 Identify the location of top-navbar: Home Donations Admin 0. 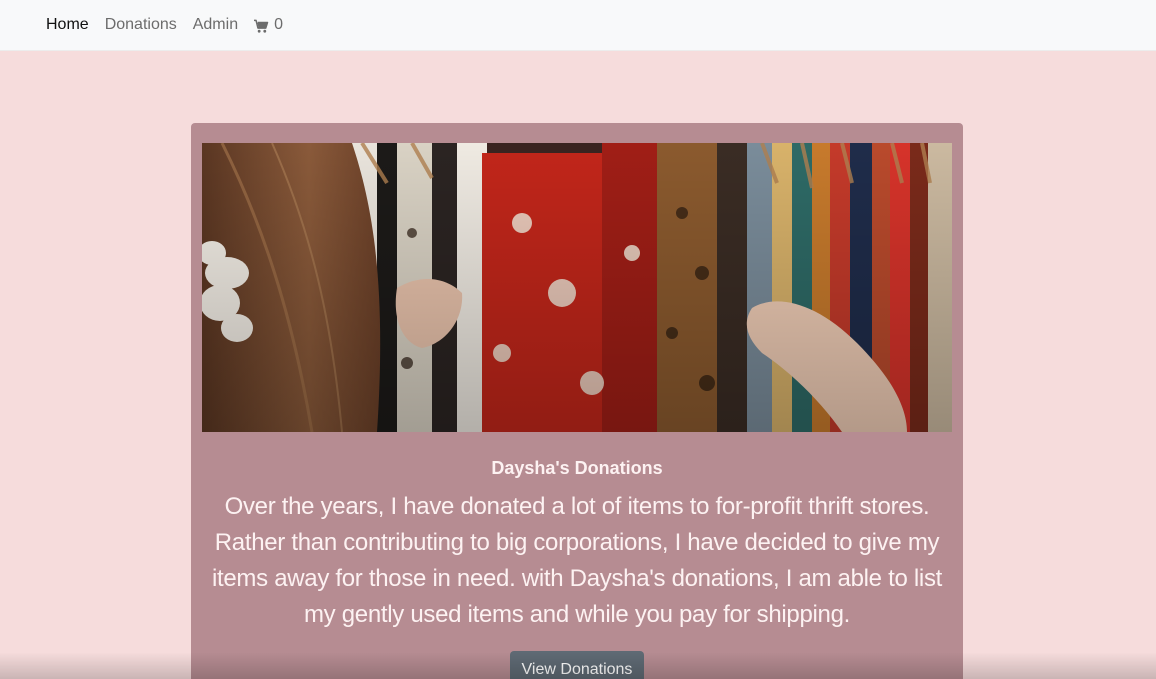
(578, 25).